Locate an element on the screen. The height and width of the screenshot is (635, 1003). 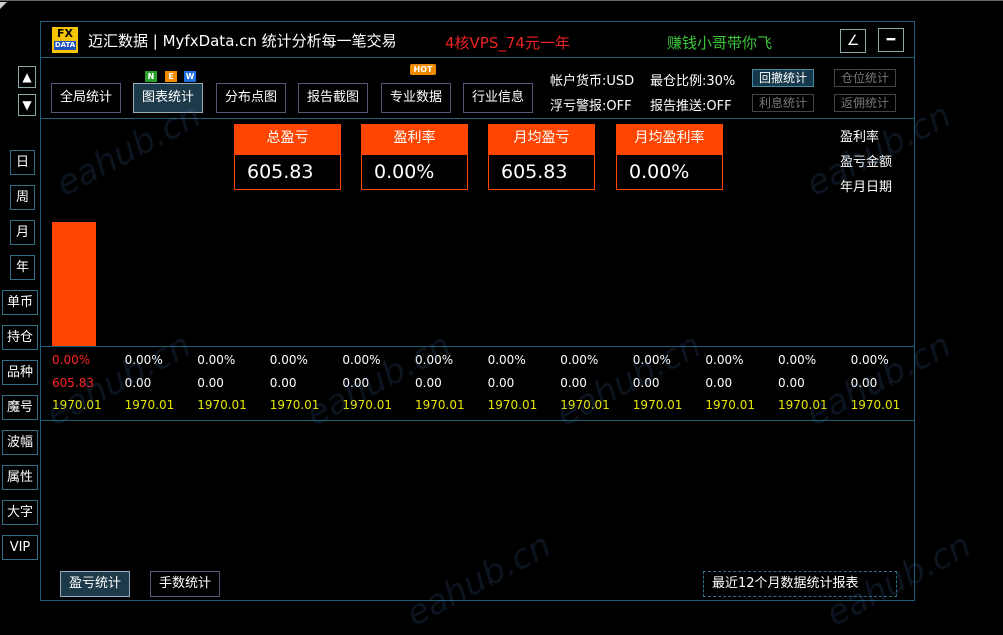
card-total-pnl-label: 总盈亏 is located at coordinates (287, 139).